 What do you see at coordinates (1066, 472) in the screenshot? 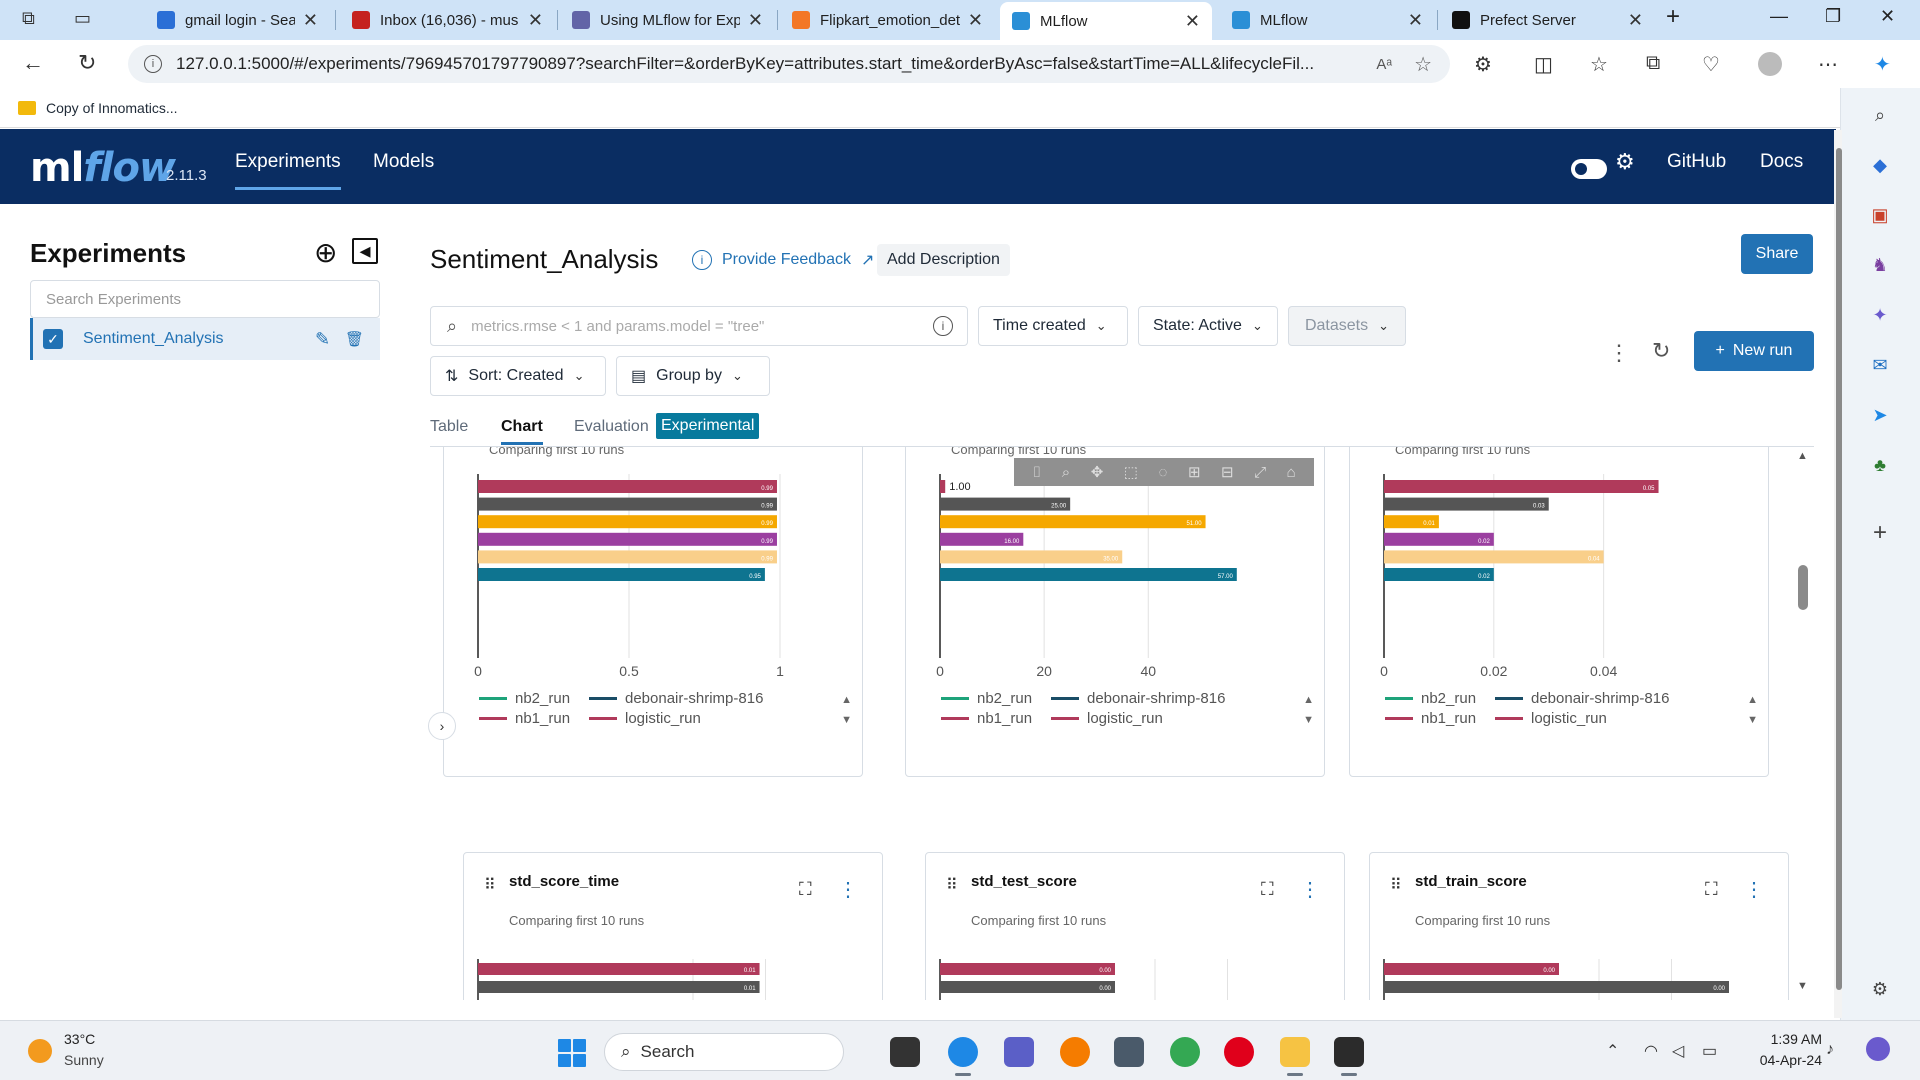
I see `zoom-icon: ⌕` at bounding box center [1066, 472].